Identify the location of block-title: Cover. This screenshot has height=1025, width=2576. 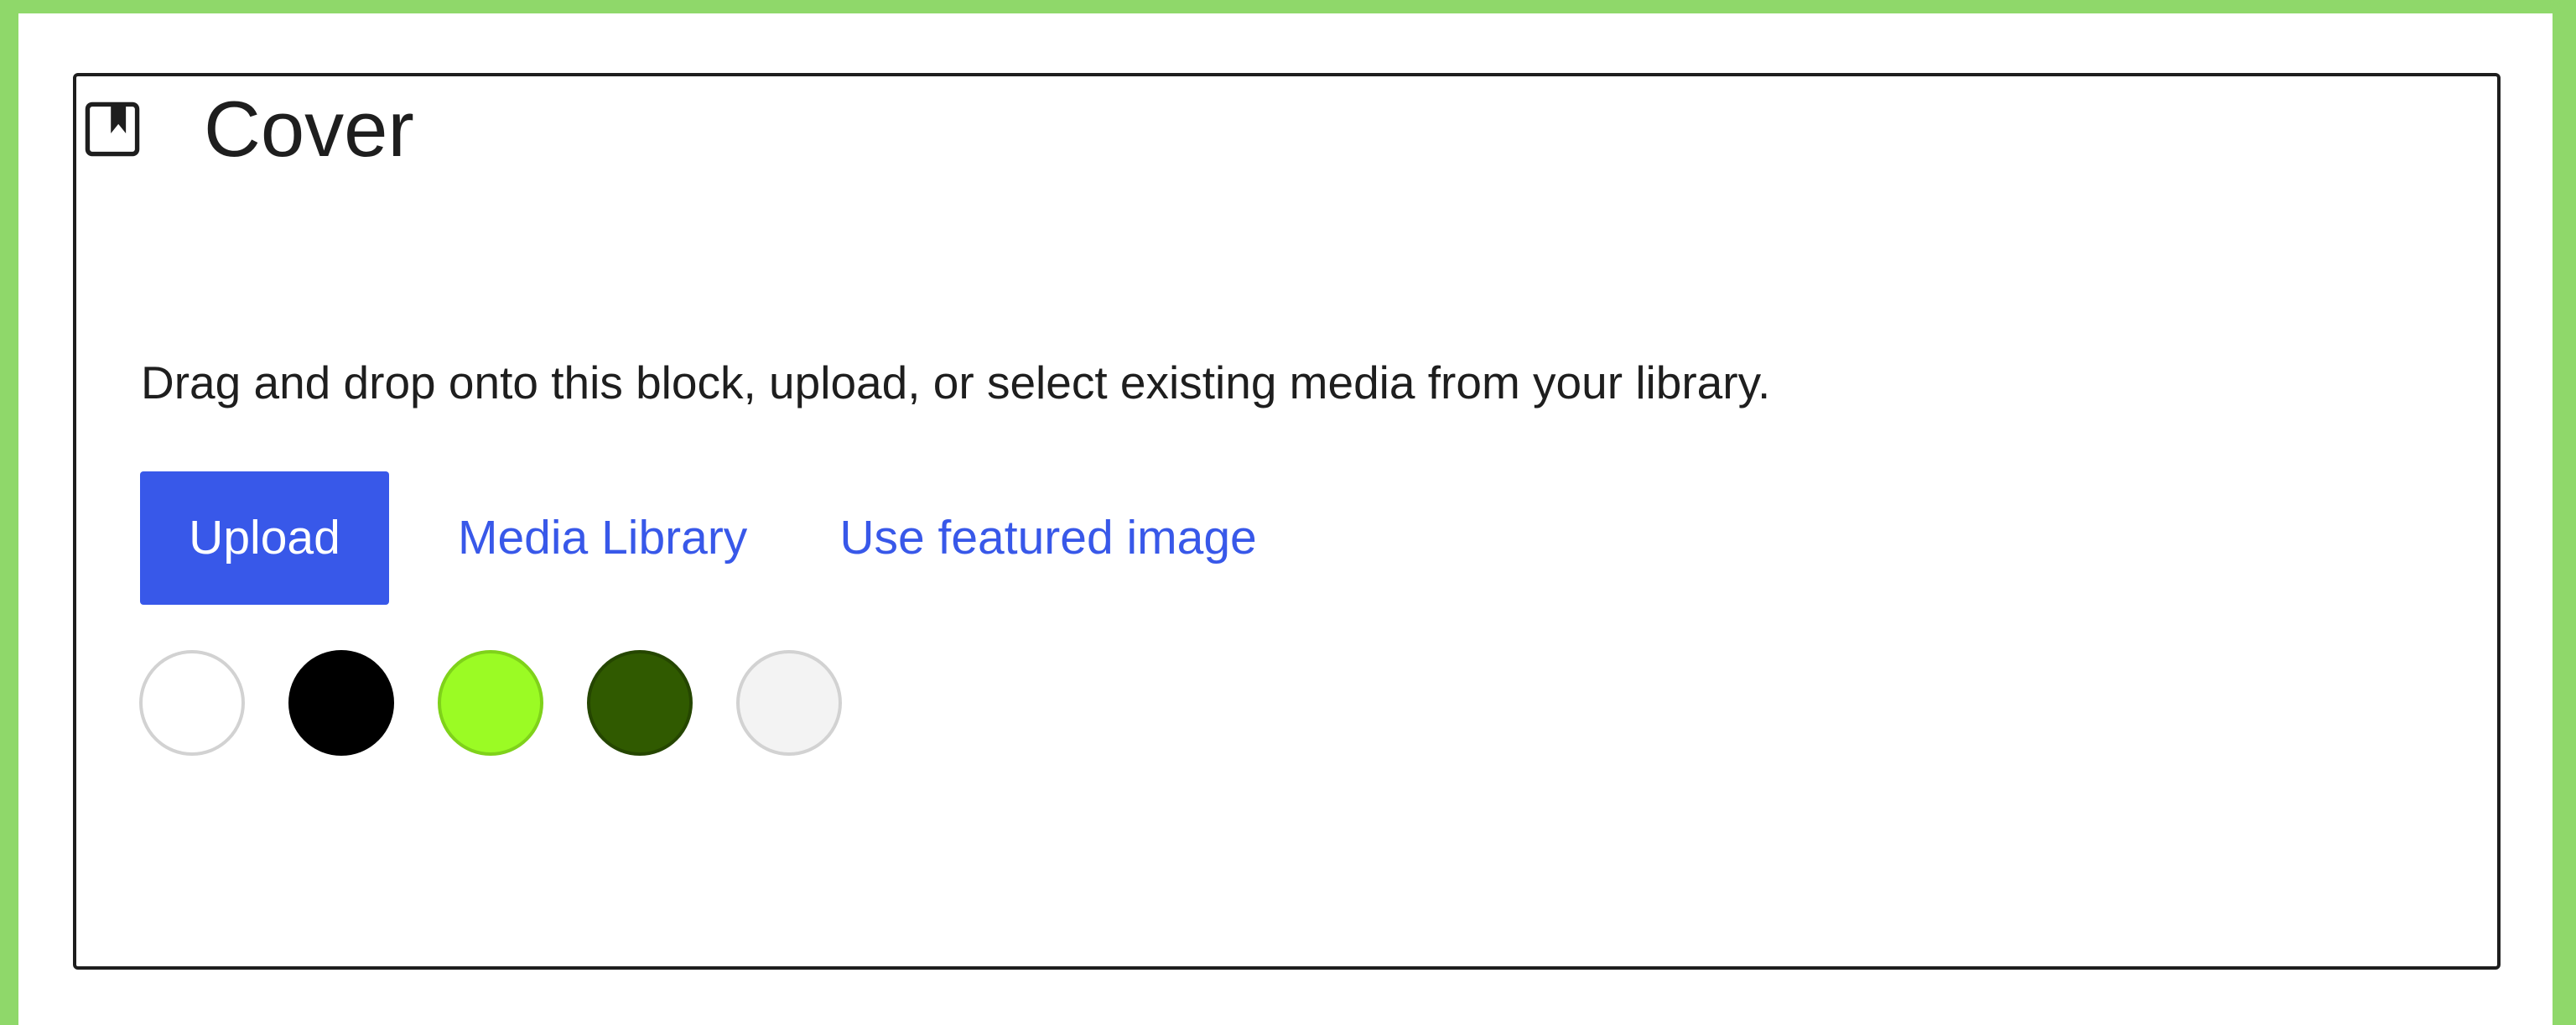
(309, 129).